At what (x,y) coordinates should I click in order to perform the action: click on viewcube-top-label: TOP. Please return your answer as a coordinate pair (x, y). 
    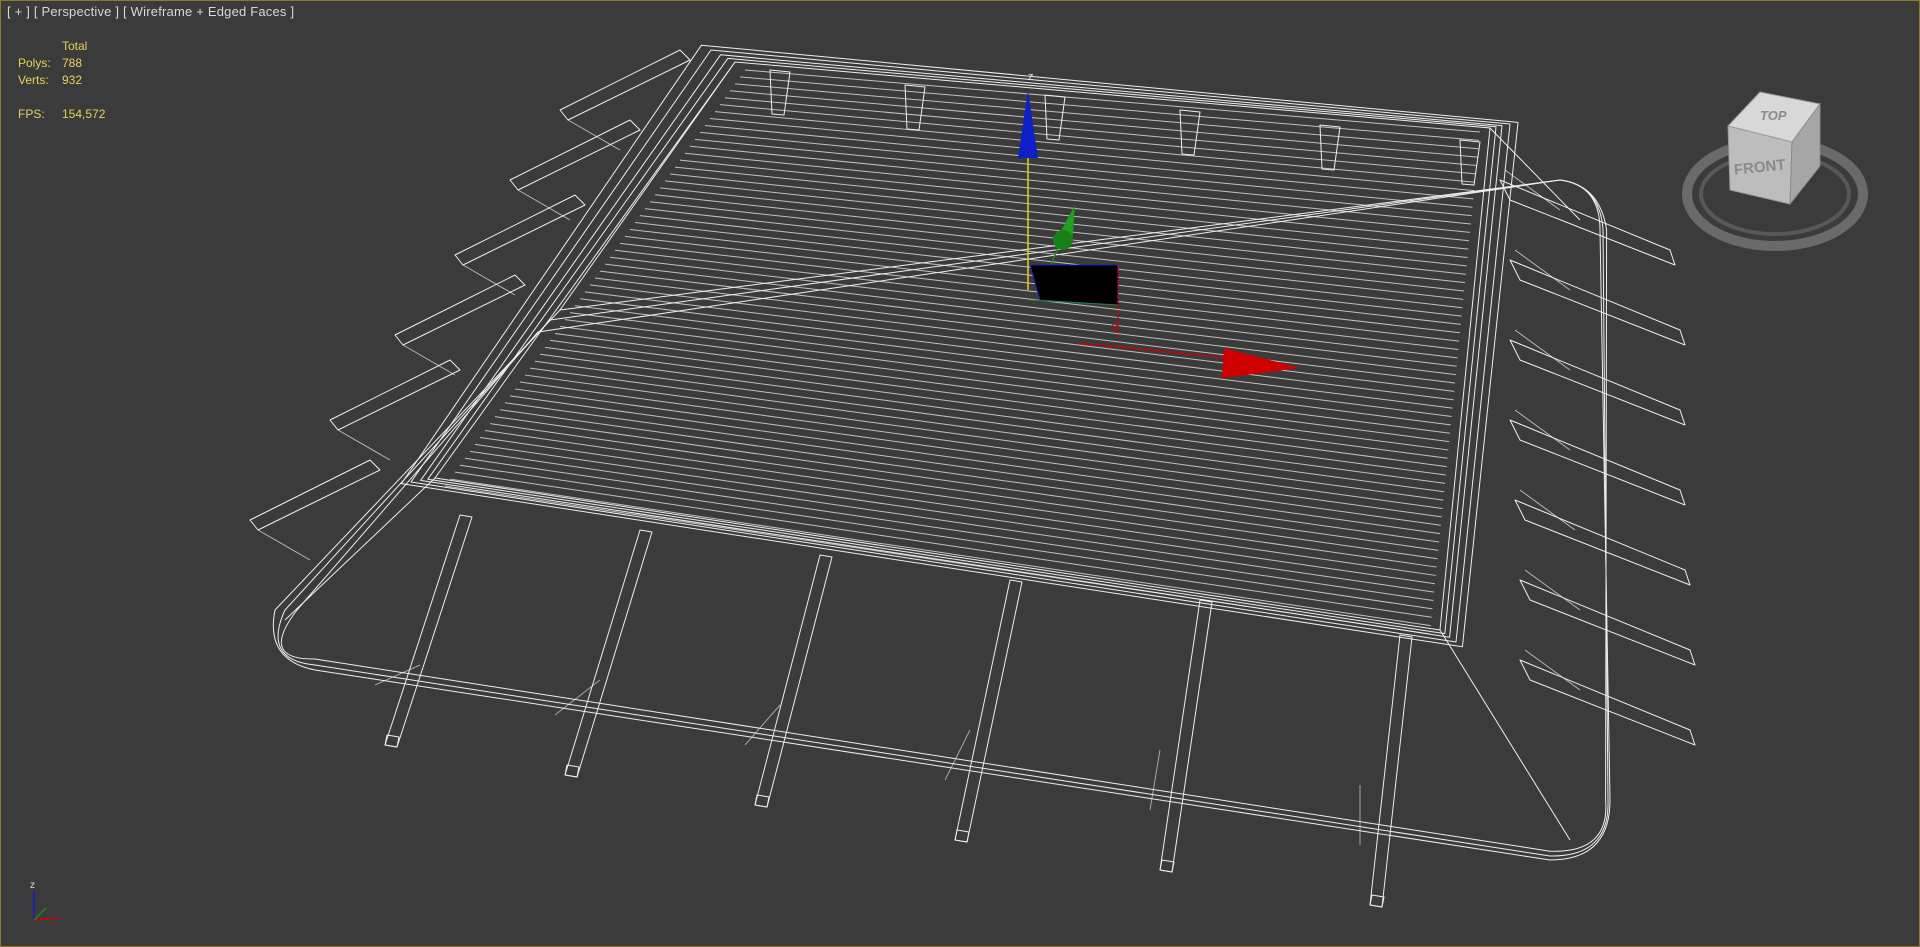
    Looking at the image, I should click on (1773, 115).